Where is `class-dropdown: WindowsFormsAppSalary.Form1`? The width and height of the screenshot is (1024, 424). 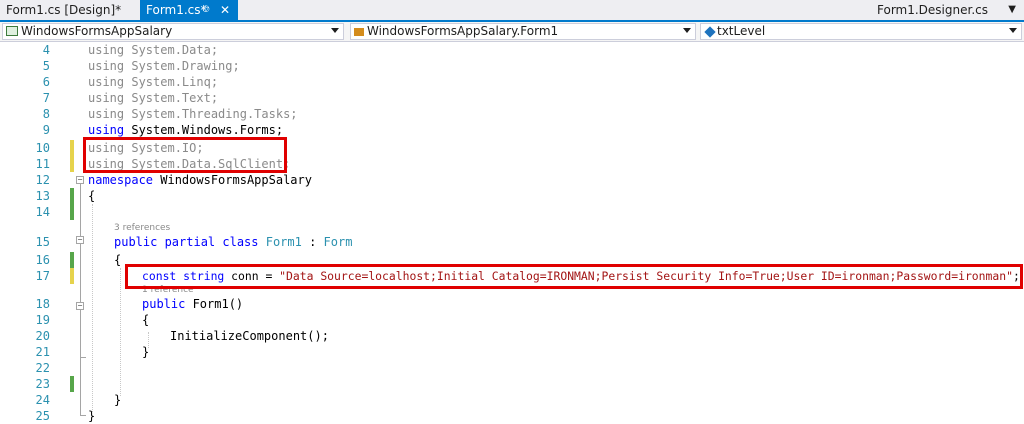 class-dropdown: WindowsFormsAppSalary.Form1 is located at coordinates (523, 31).